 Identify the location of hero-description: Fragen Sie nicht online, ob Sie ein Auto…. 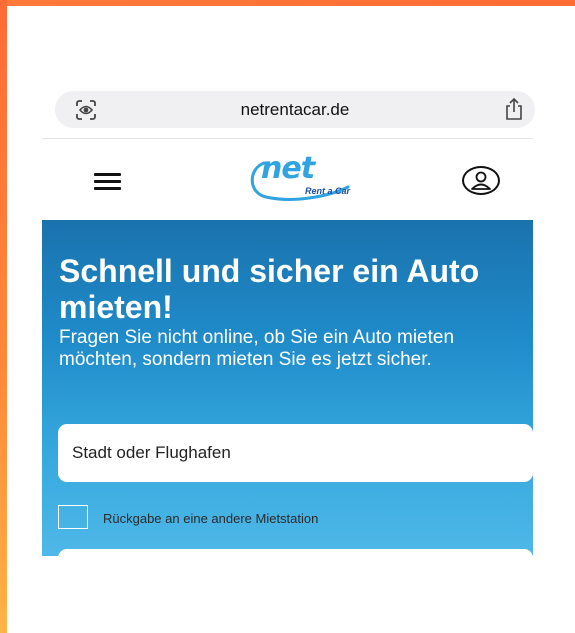
(257, 348).